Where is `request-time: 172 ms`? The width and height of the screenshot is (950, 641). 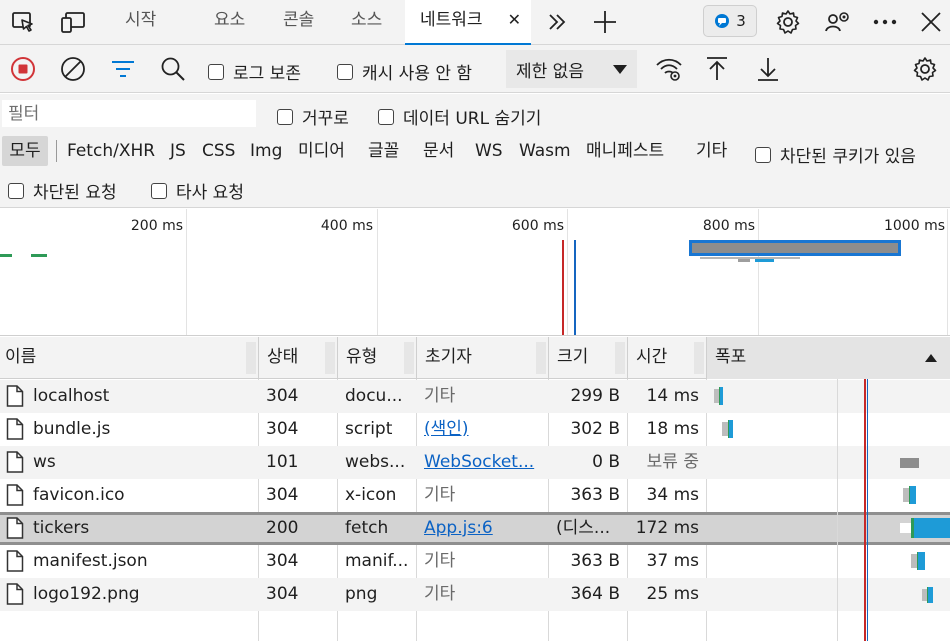 request-time: 172 ms is located at coordinates (667, 528).